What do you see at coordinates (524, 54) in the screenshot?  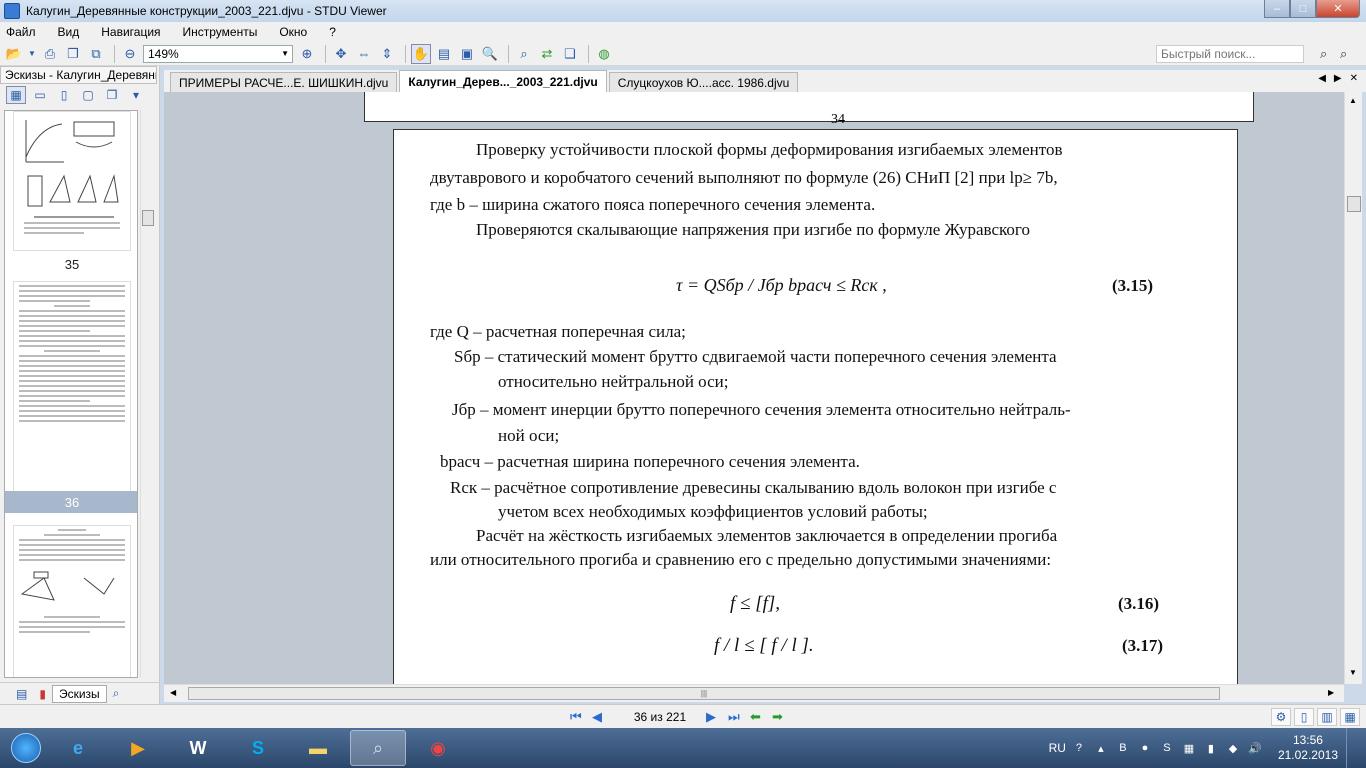 I see `find-icon: ⌕` at bounding box center [524, 54].